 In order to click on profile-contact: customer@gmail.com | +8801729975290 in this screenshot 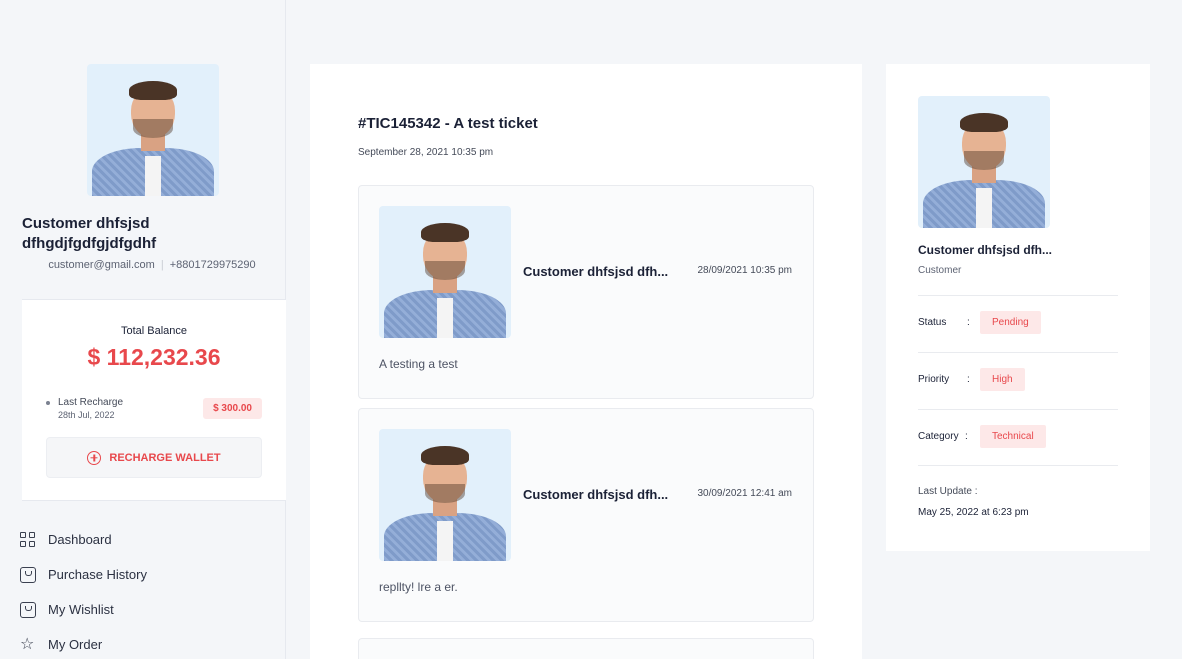, I will do `click(152, 265)`.